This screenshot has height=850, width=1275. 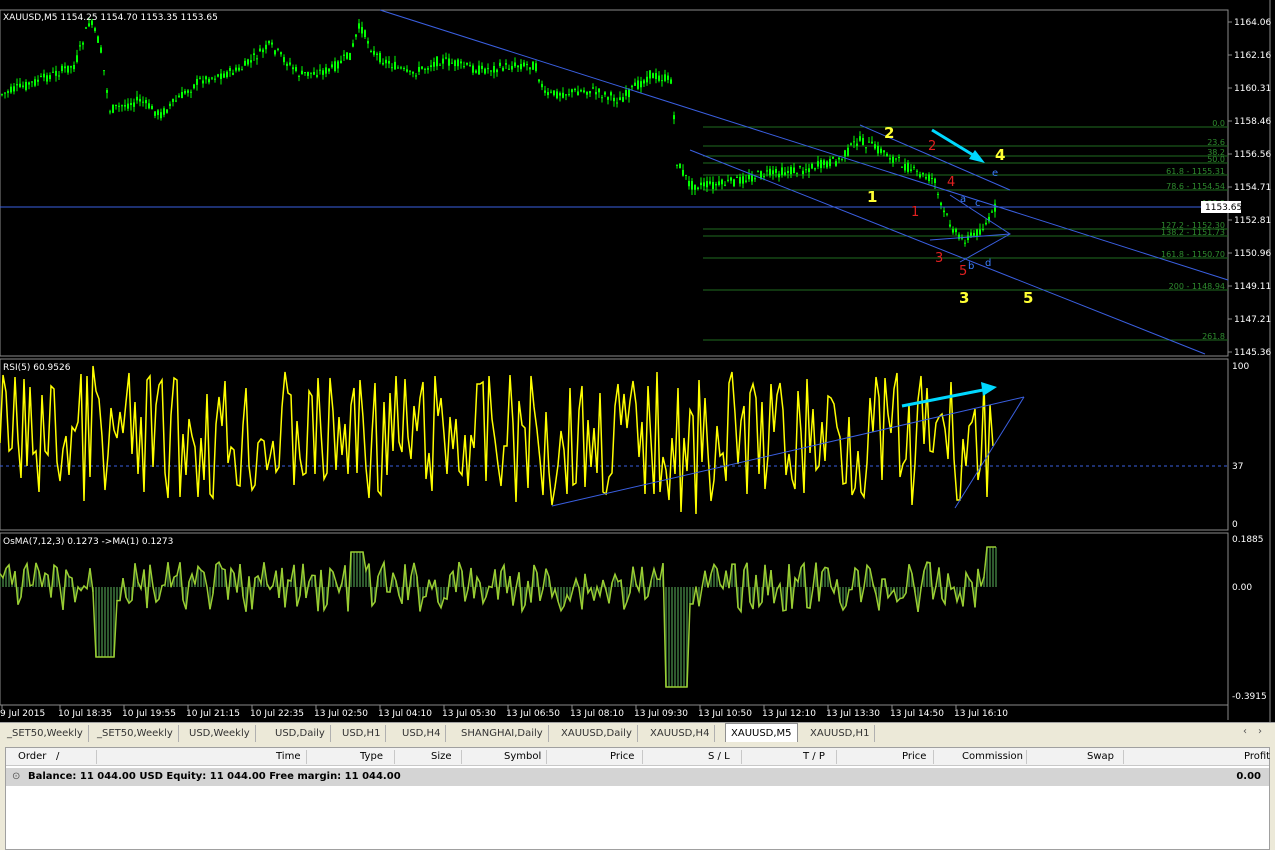 What do you see at coordinates (917, 714) in the screenshot?
I see `time-tick-label: 13 Jul 14:50` at bounding box center [917, 714].